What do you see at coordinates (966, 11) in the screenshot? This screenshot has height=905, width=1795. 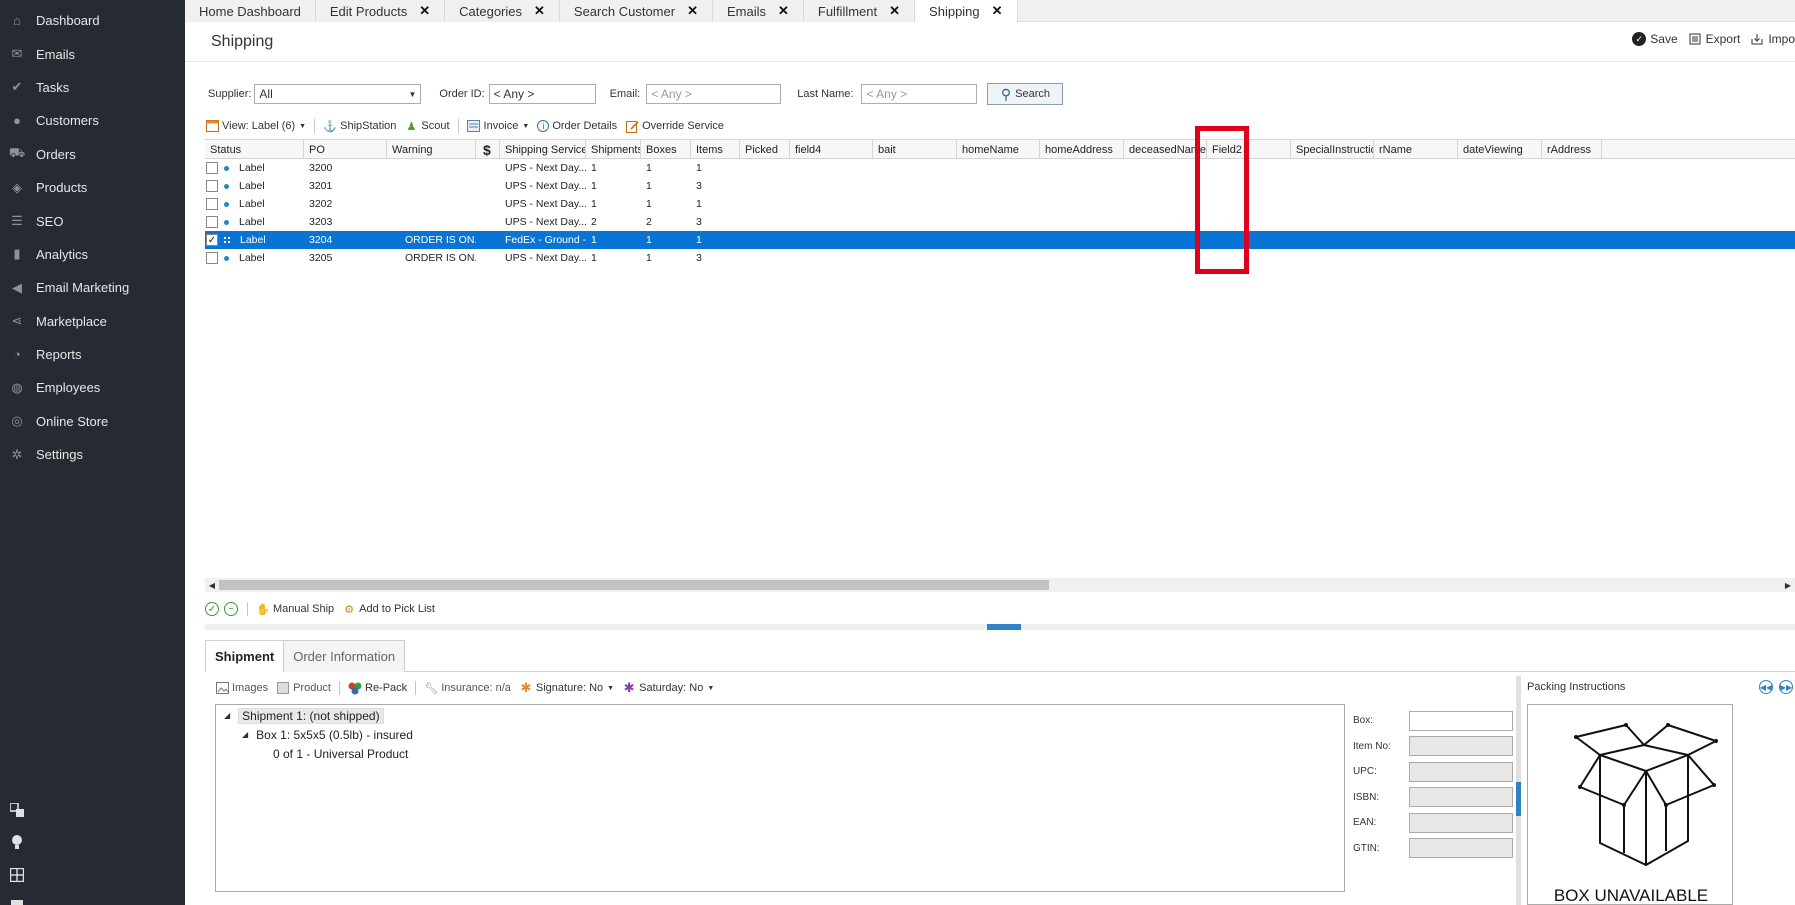 I see `tab-shipping: Shipping ✕` at bounding box center [966, 11].